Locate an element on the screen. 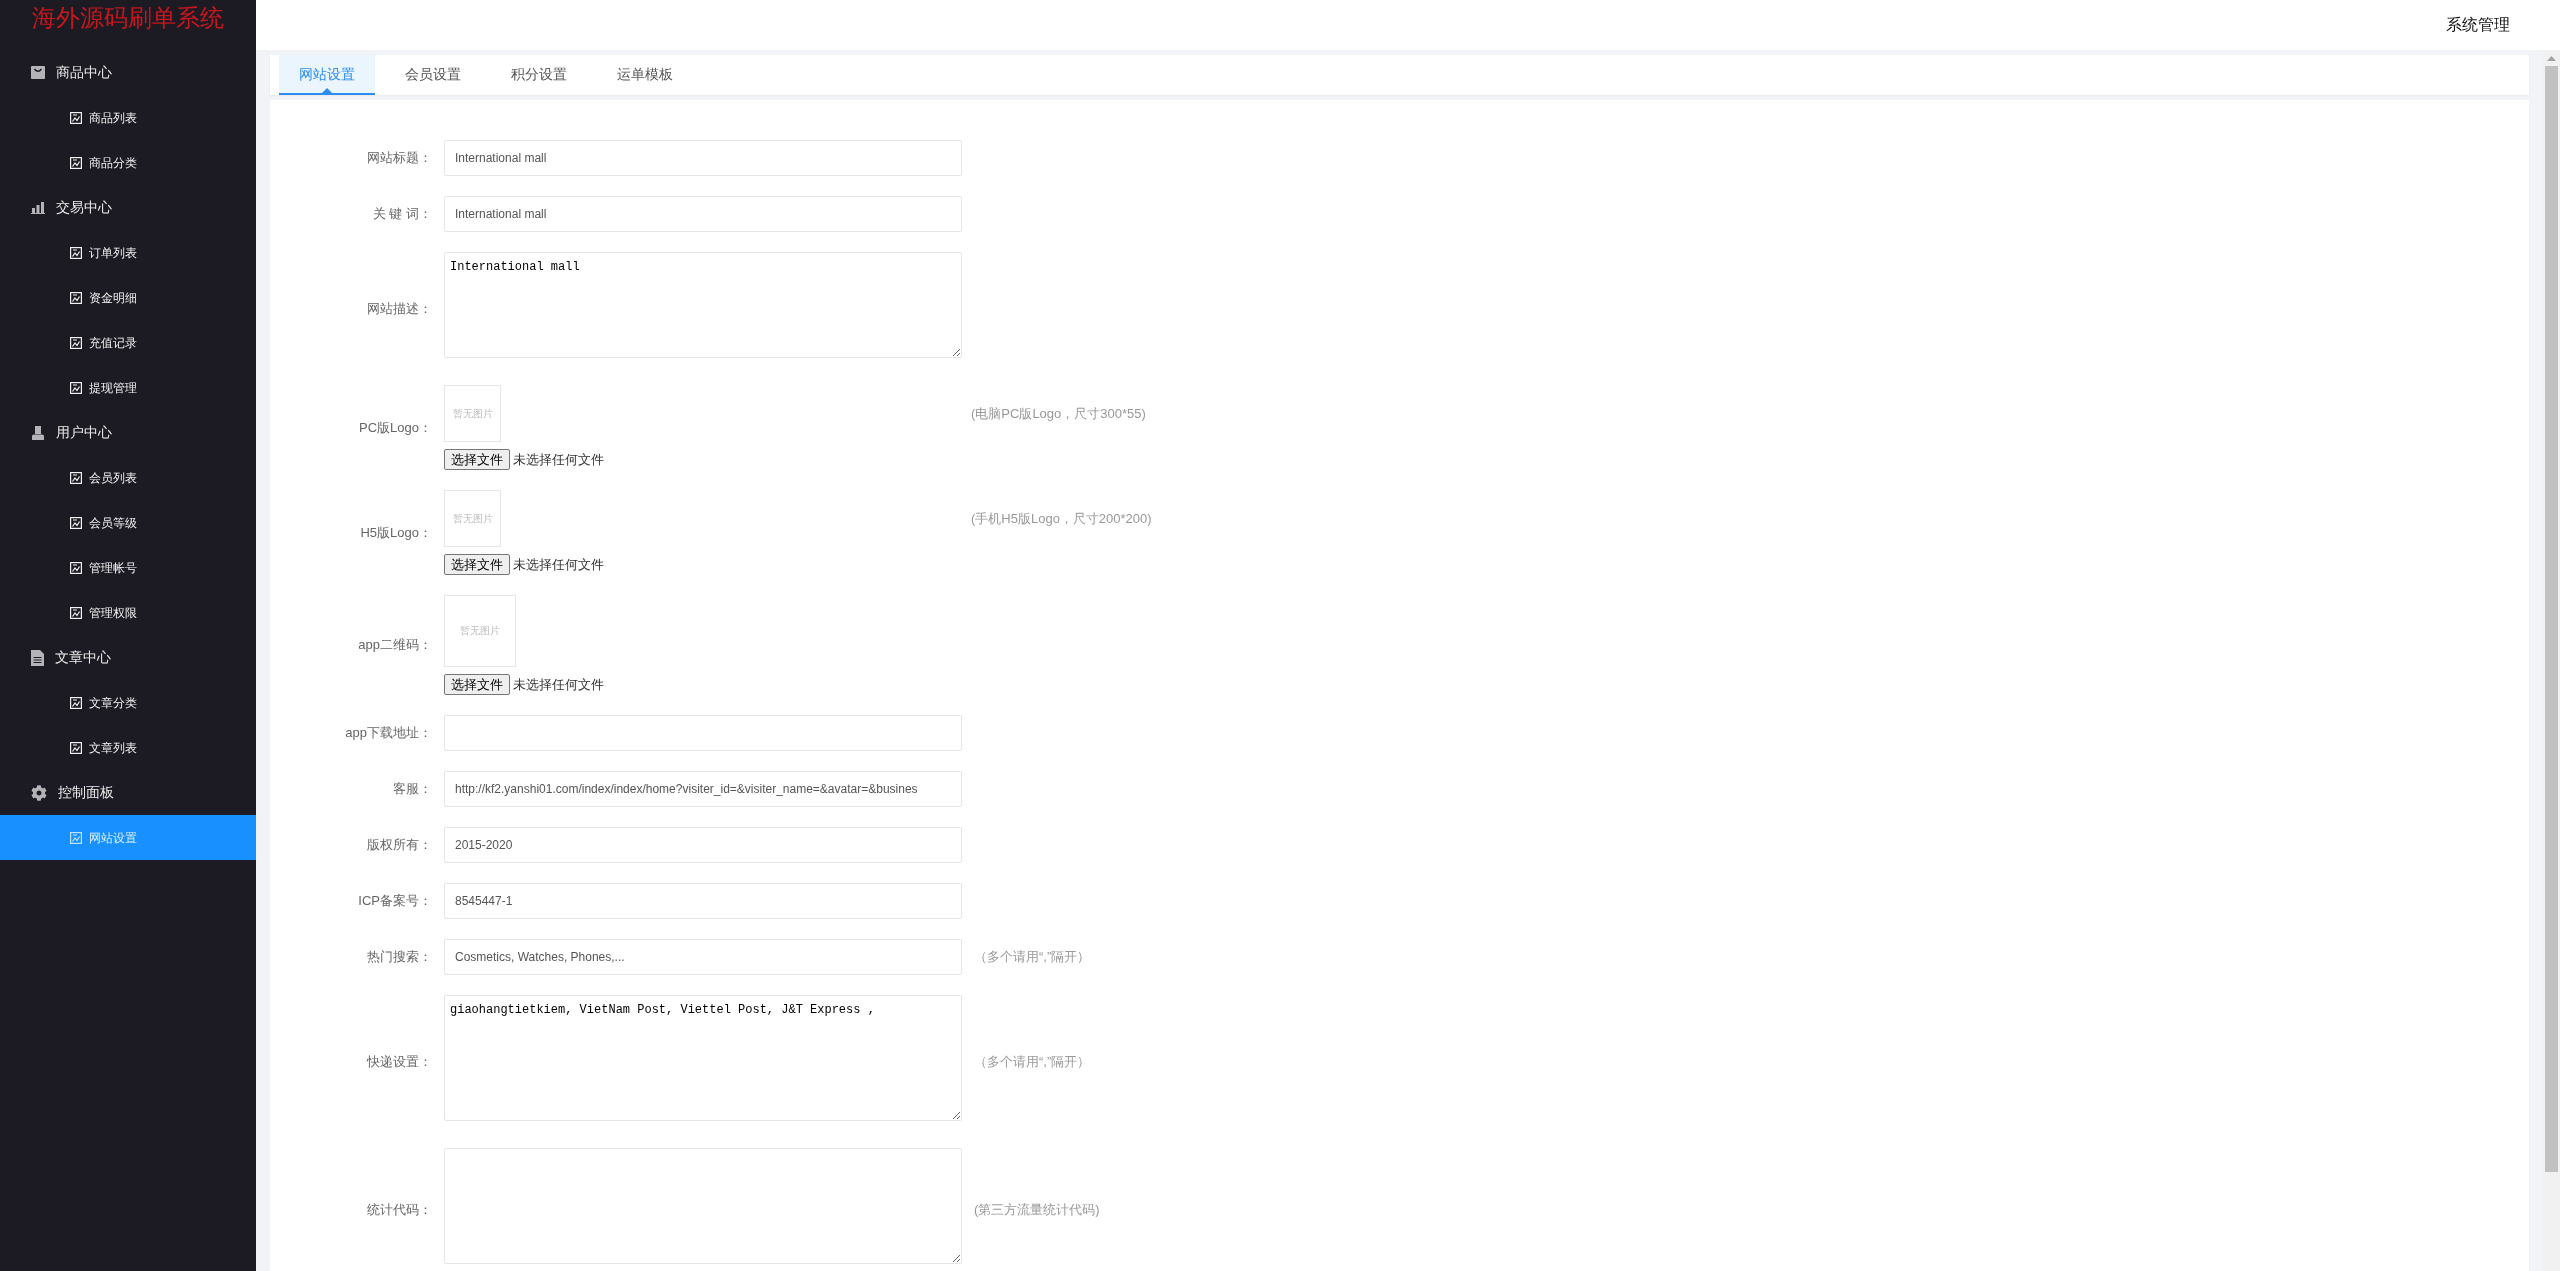 The width and height of the screenshot is (2560, 1271). menu-group: 文章中心 is located at coordinates (128, 657).